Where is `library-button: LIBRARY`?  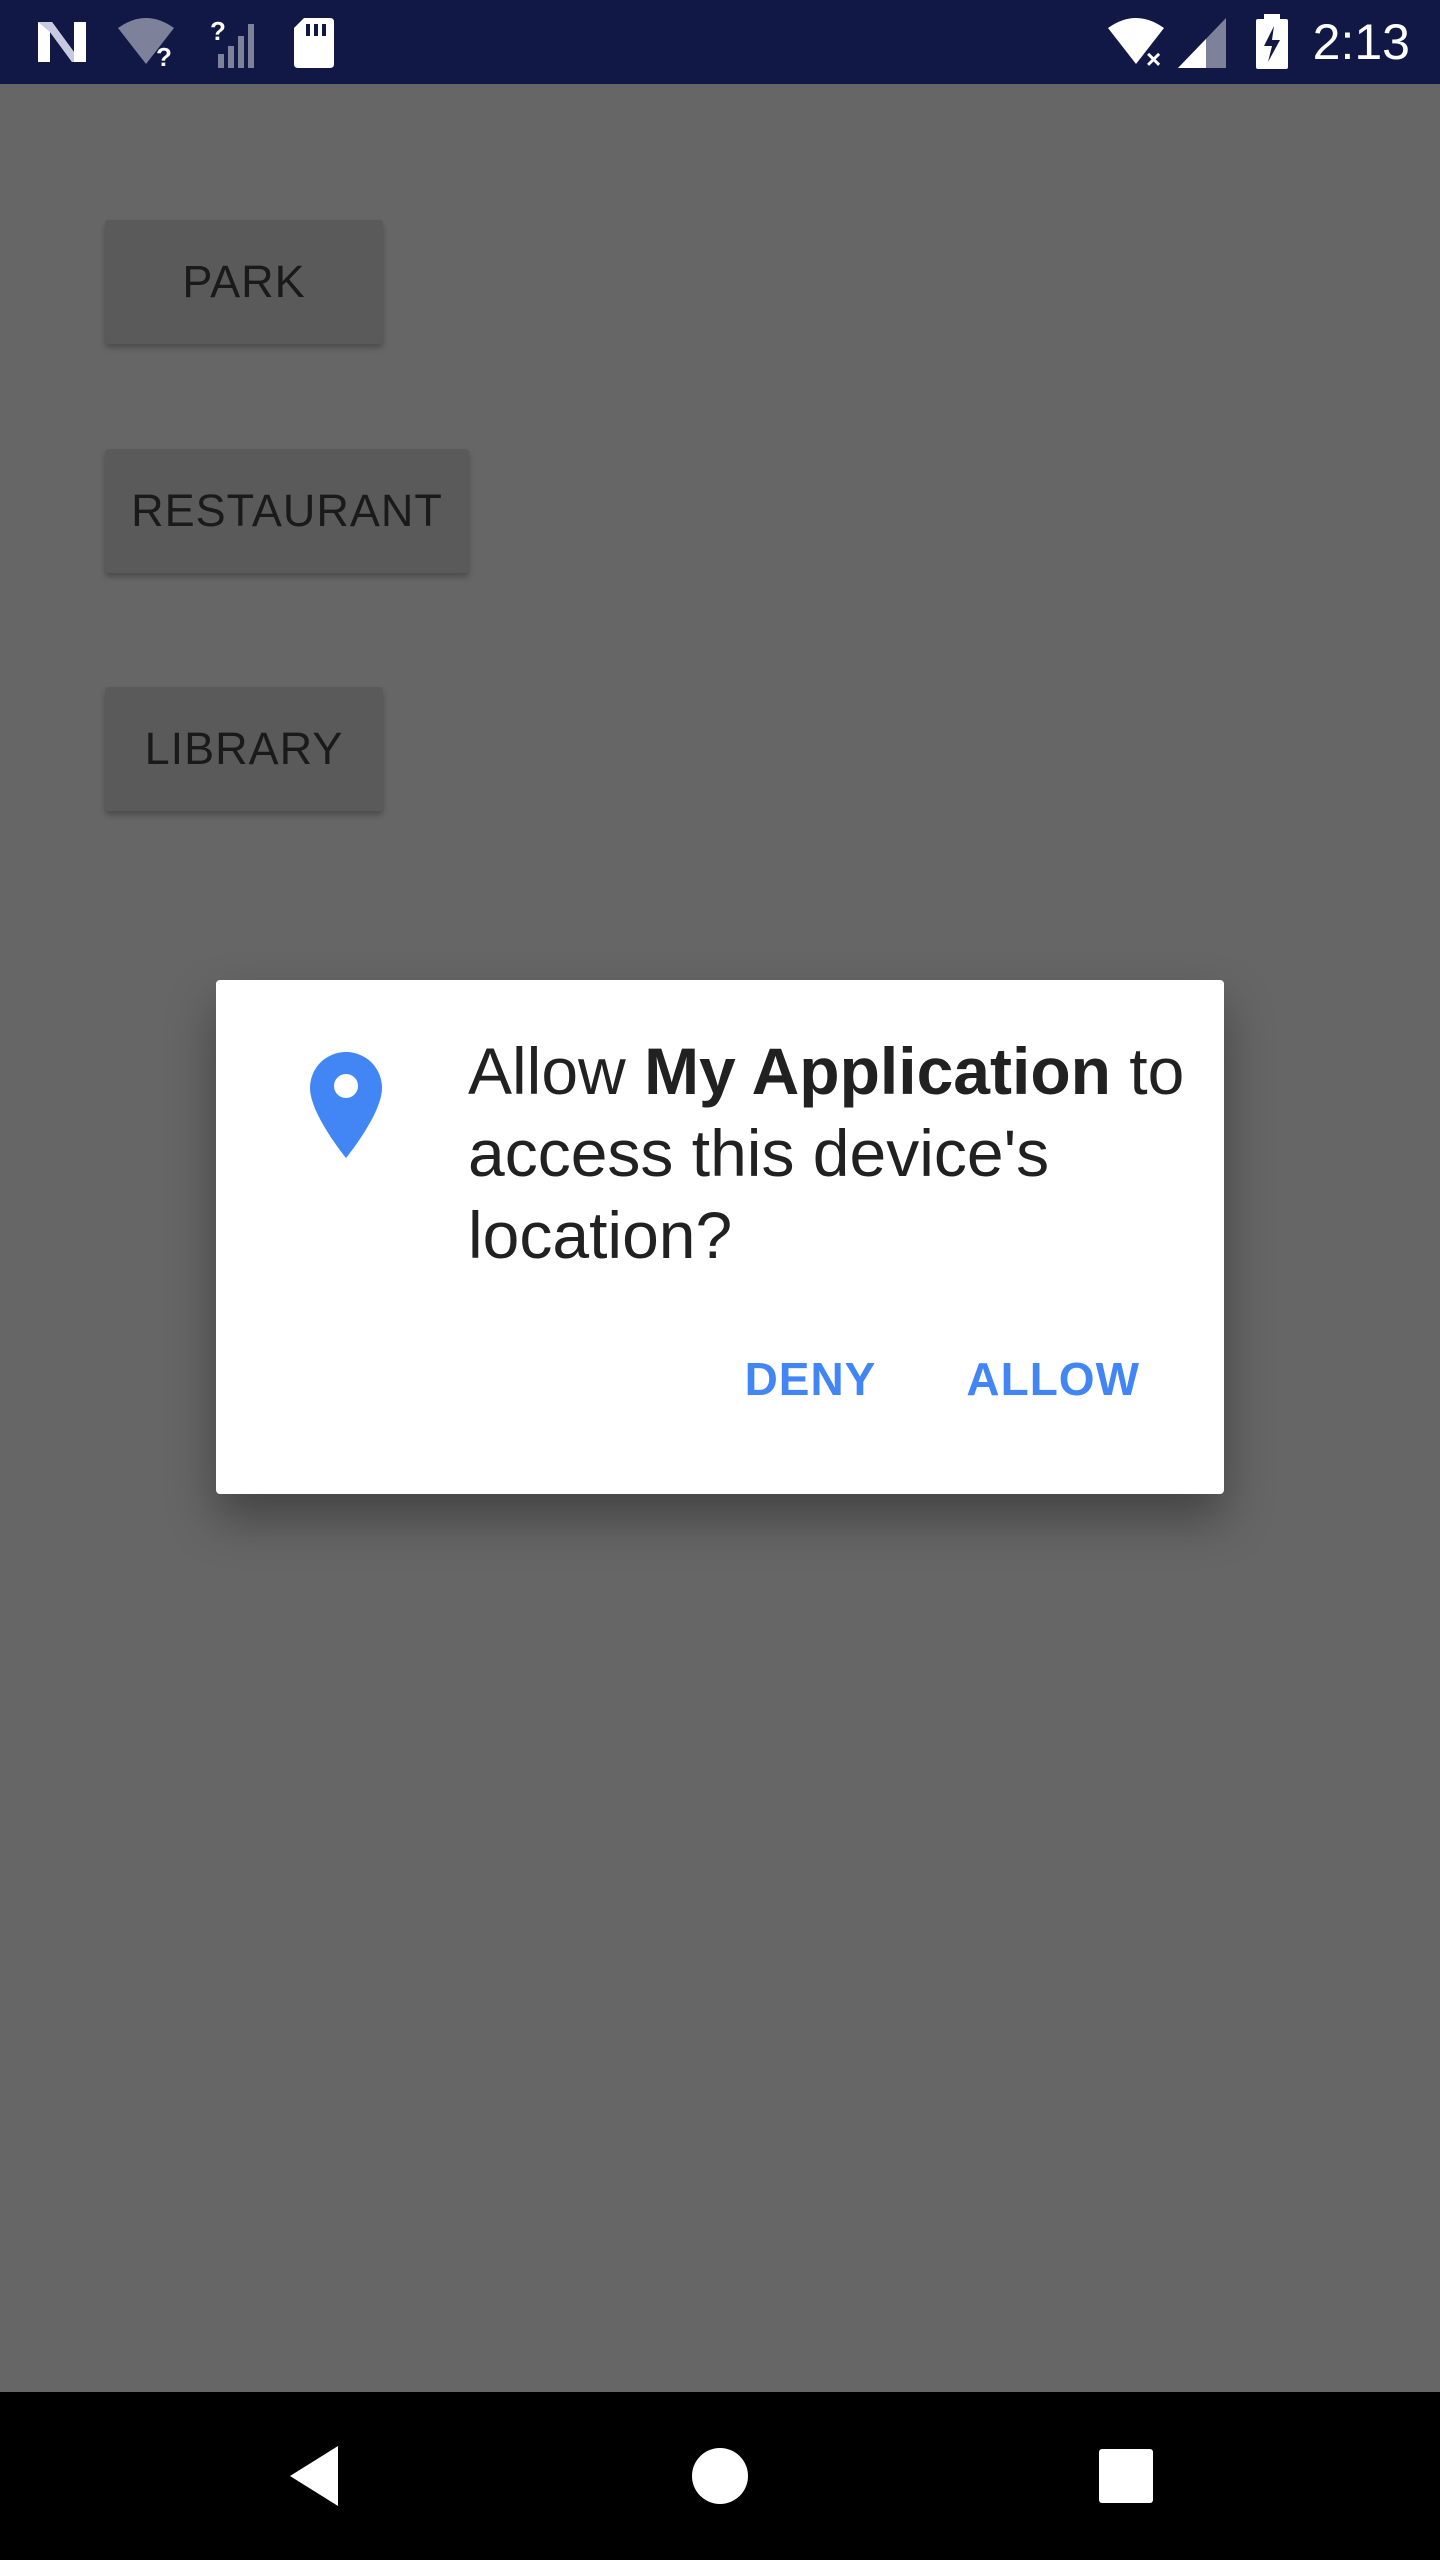 library-button: LIBRARY is located at coordinates (244, 749).